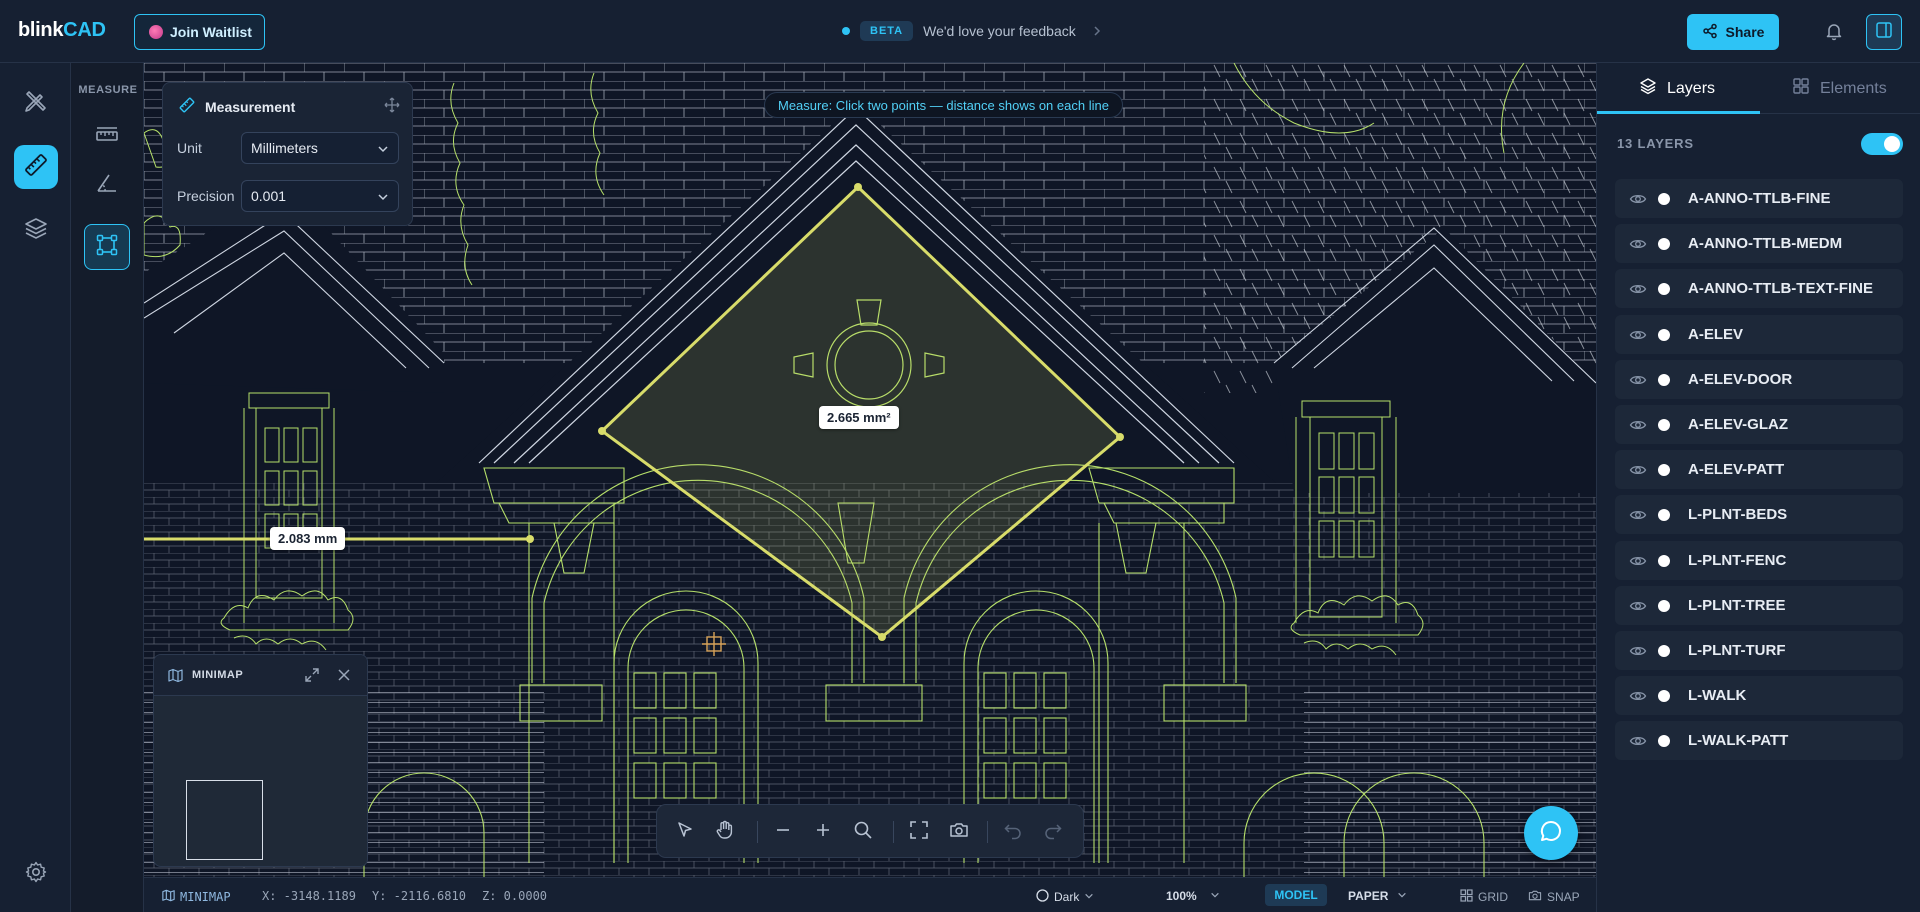 The image size is (1920, 912). Describe the element at coordinates (168, 897) in the screenshot. I see `map-icon` at that location.